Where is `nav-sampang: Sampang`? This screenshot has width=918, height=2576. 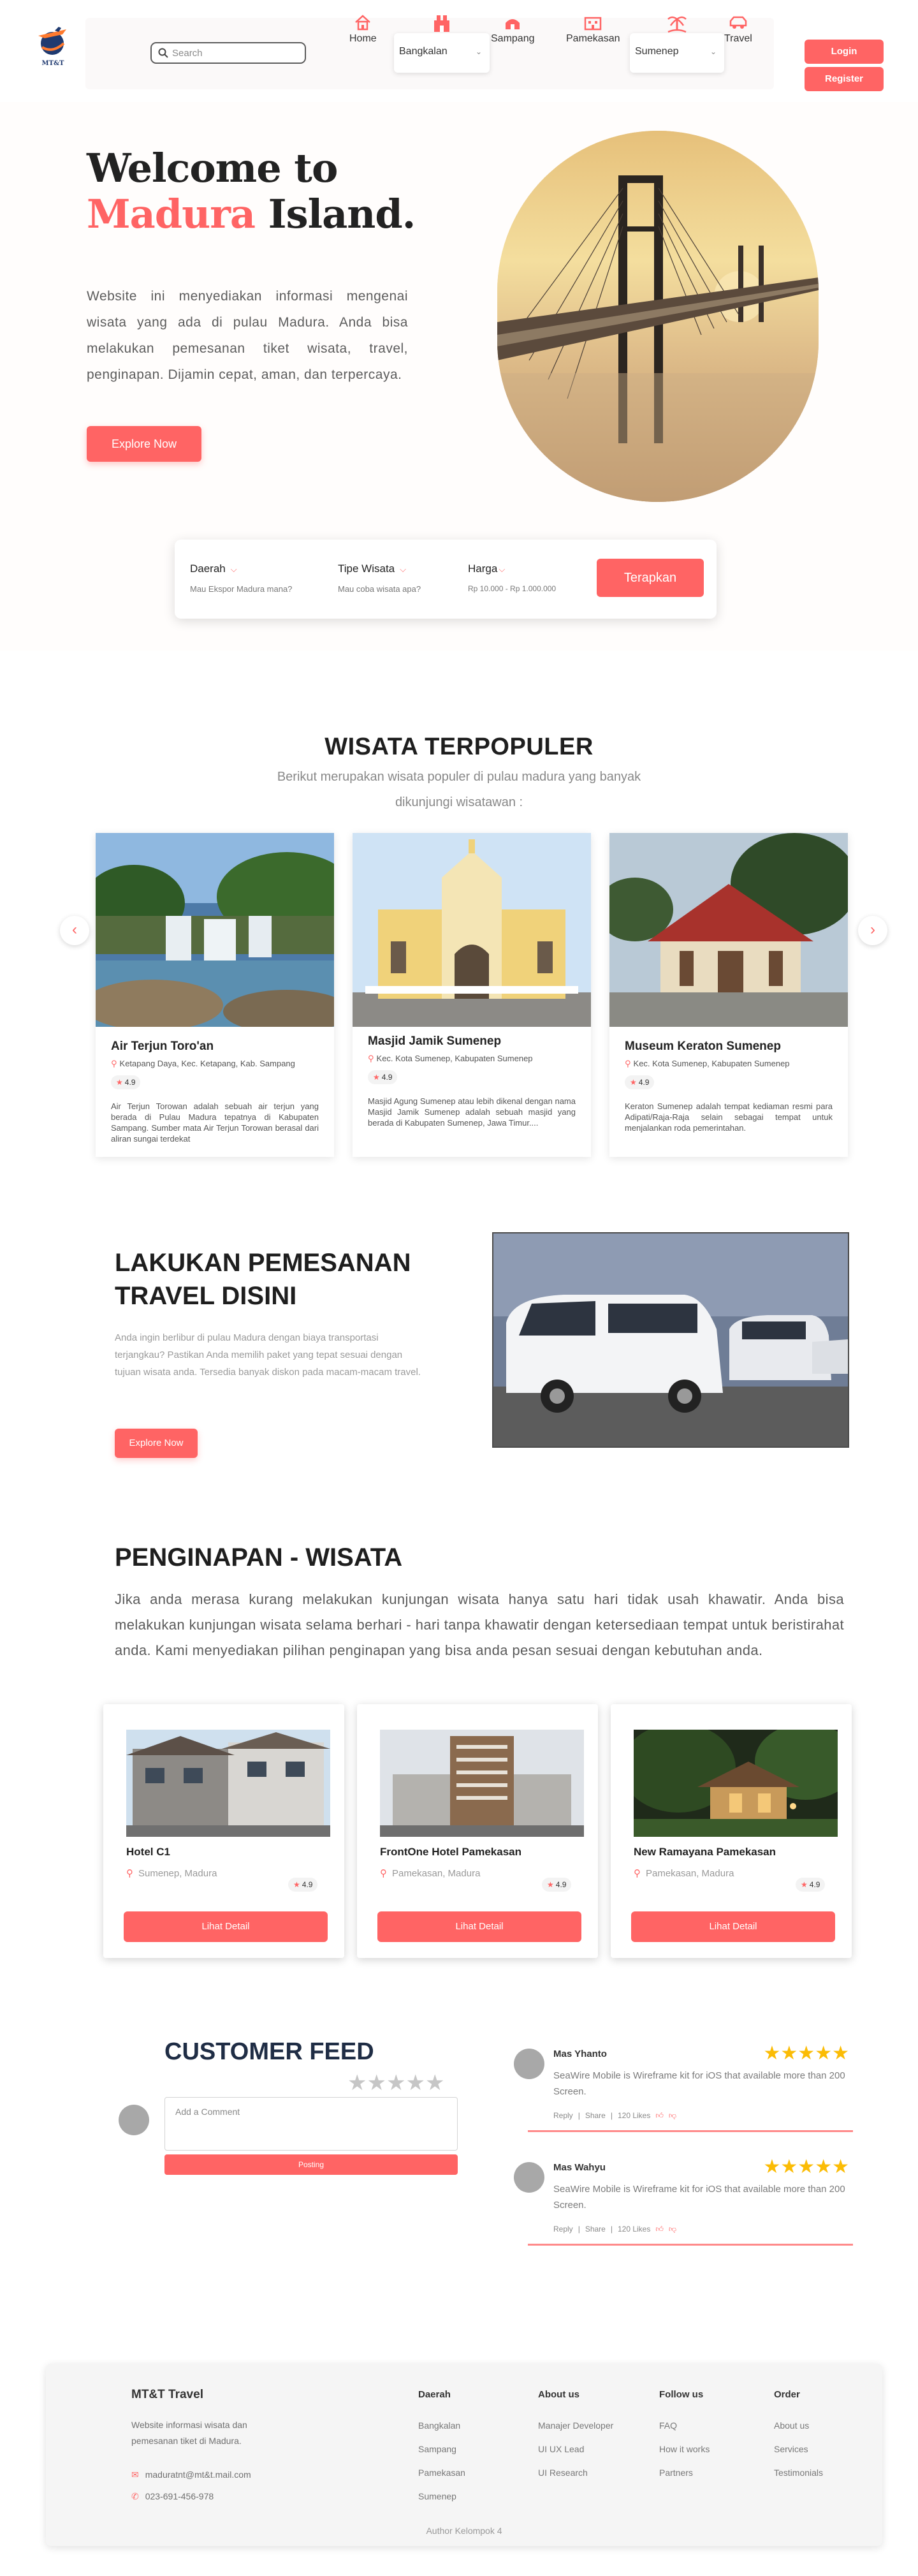 nav-sampang: Sampang is located at coordinates (513, 29).